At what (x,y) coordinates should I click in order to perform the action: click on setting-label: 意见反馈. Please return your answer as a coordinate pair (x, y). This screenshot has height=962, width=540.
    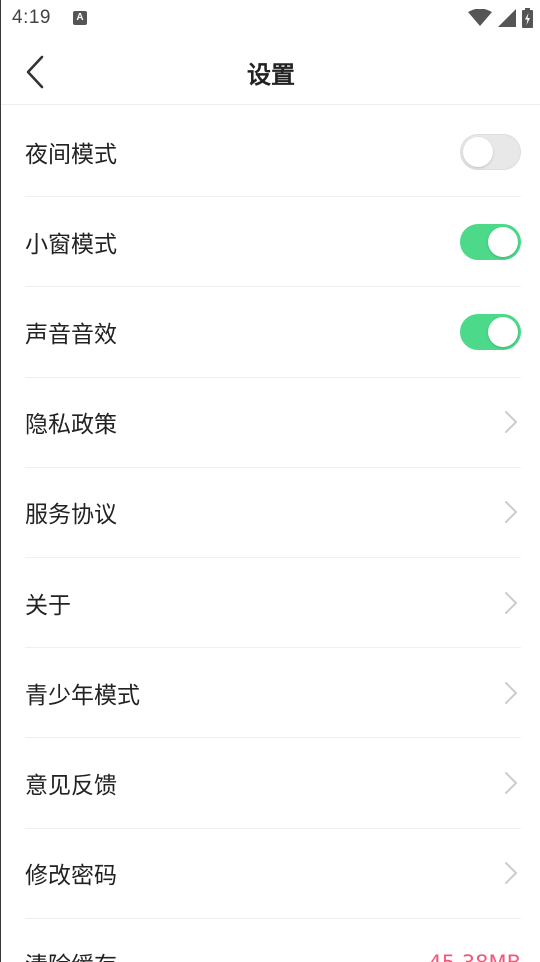
    Looking at the image, I should click on (71, 785).